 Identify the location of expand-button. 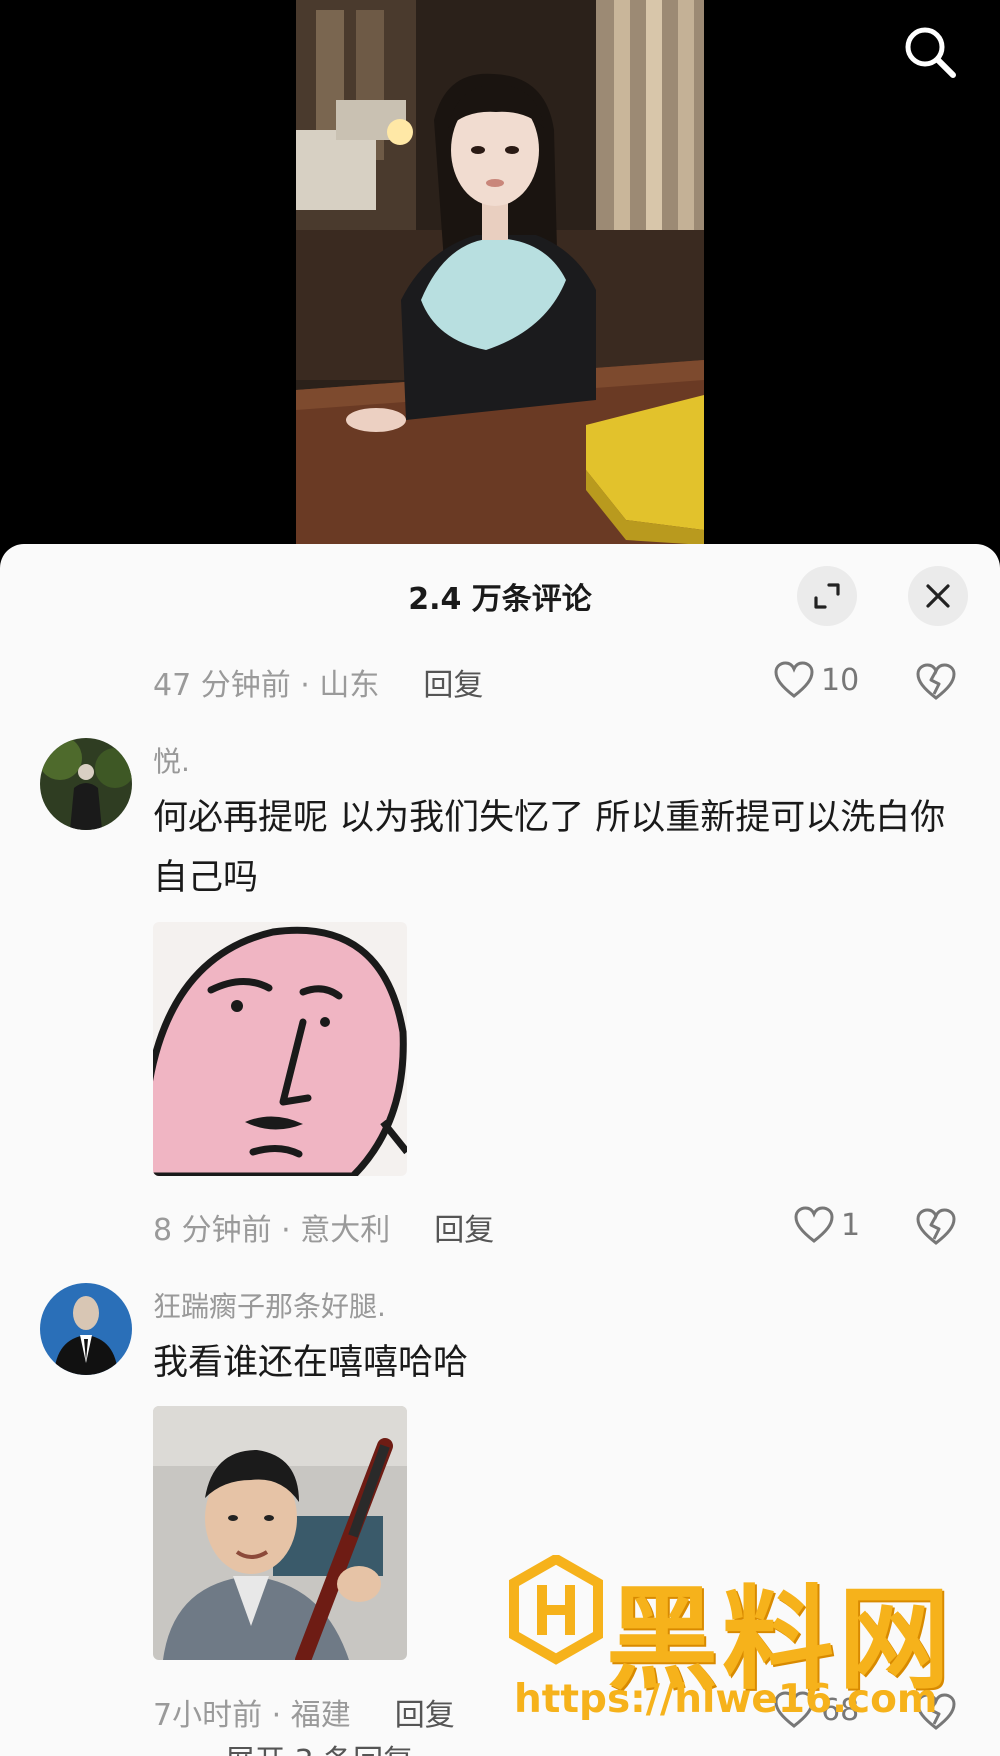
(827, 596).